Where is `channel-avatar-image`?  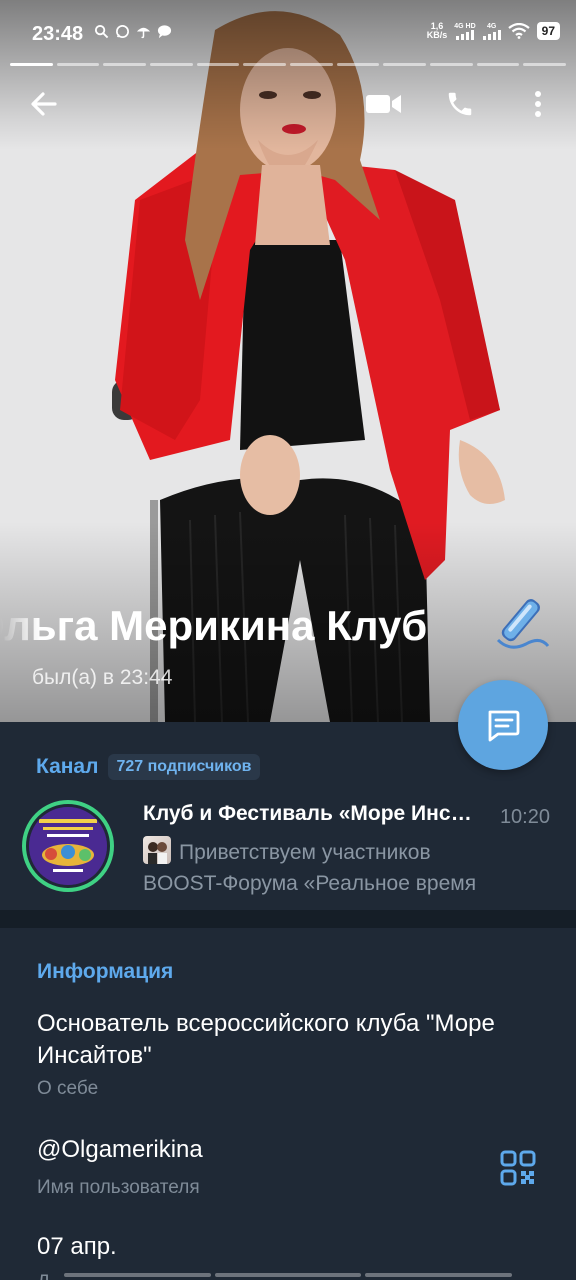
channel-avatar-image is located at coordinates (68, 846).